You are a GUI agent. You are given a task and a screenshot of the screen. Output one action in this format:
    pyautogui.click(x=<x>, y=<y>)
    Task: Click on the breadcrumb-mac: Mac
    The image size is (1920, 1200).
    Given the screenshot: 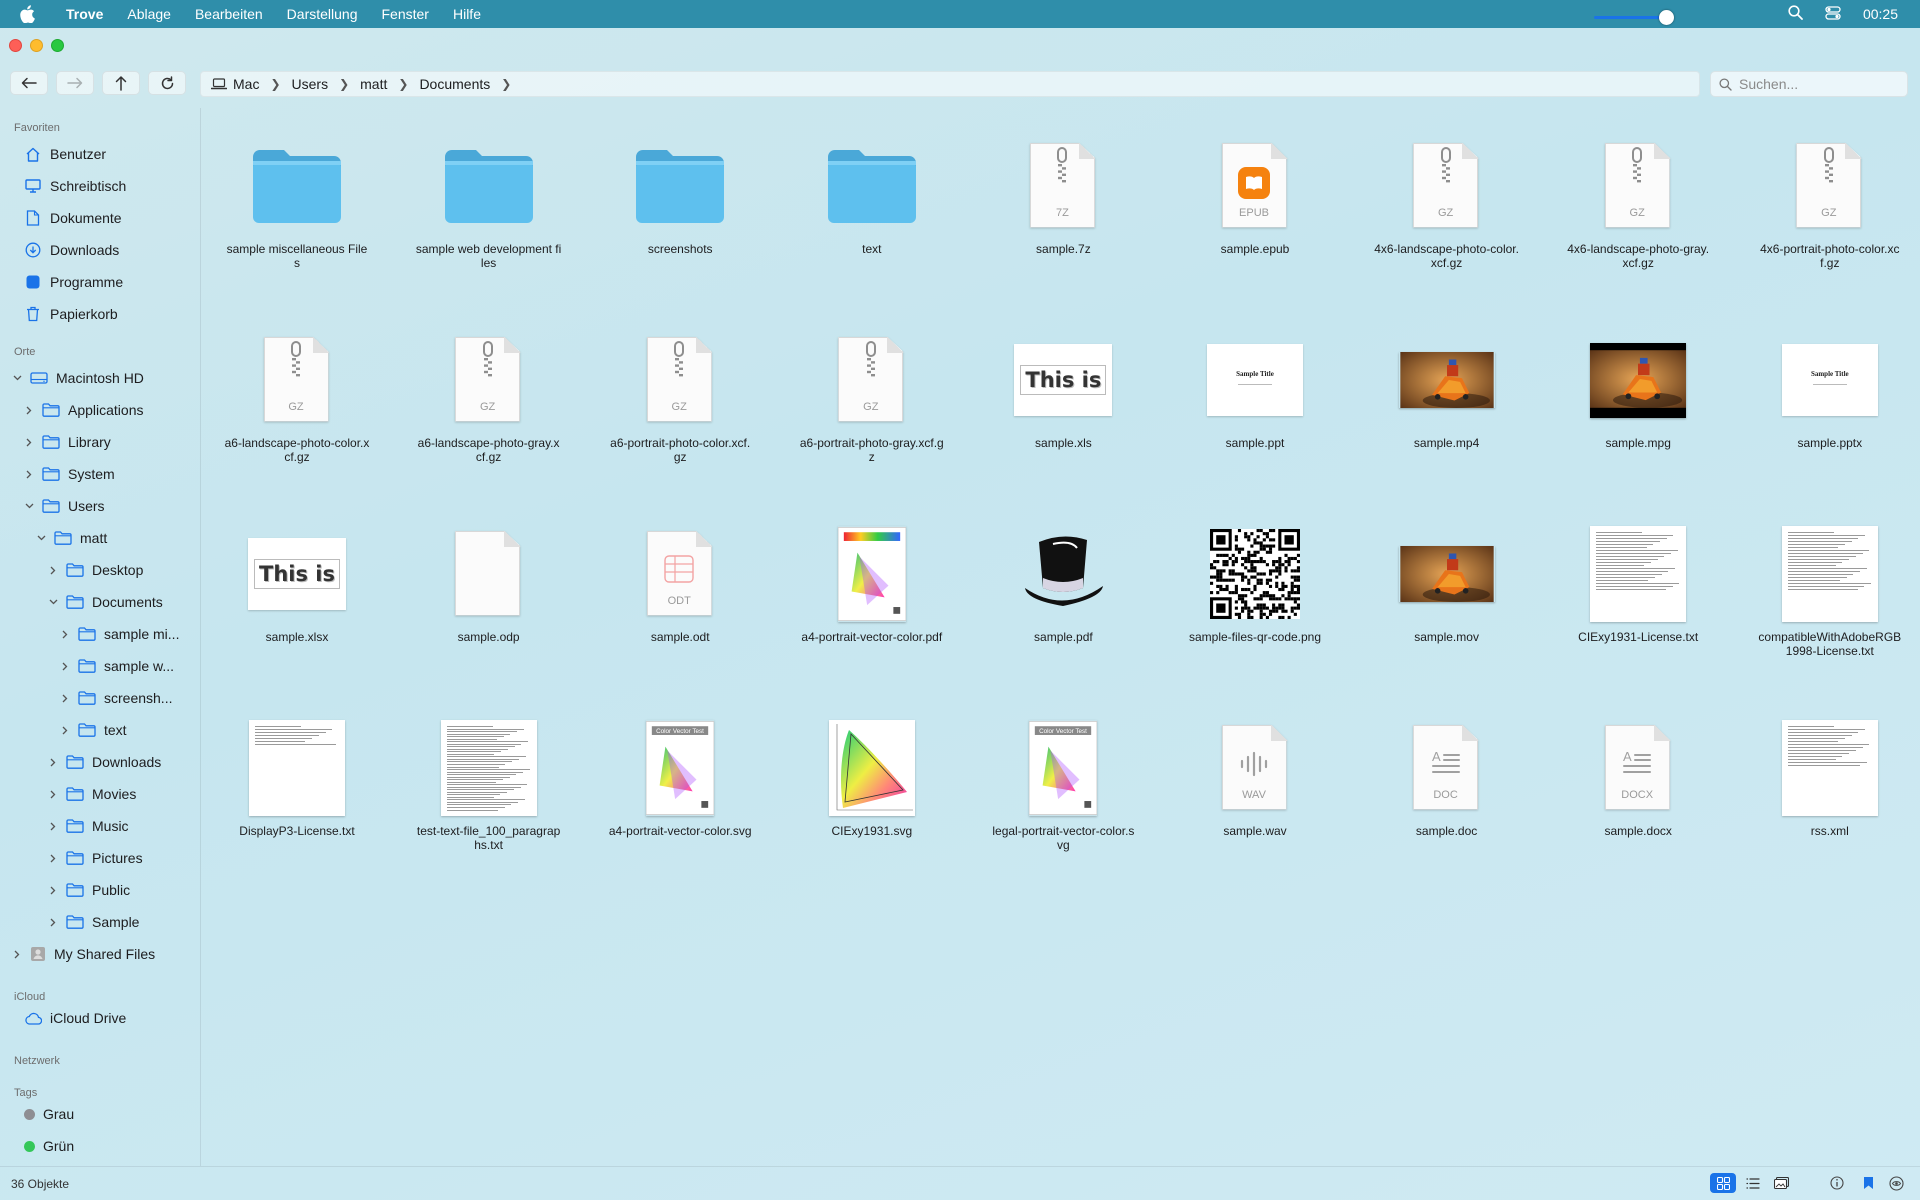 What is the action you would take?
    pyautogui.click(x=235, y=84)
    